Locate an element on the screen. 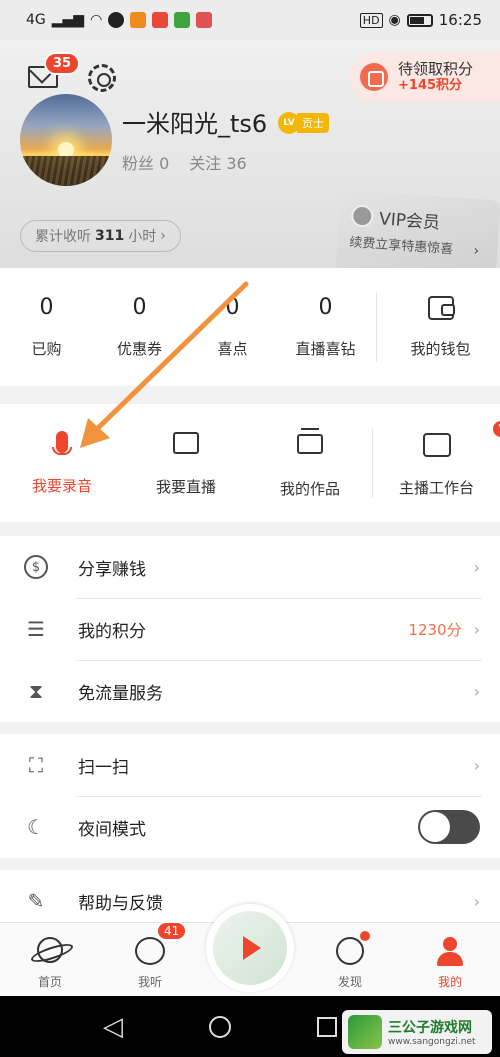  coupon-count: 0 is located at coordinates (139, 307).